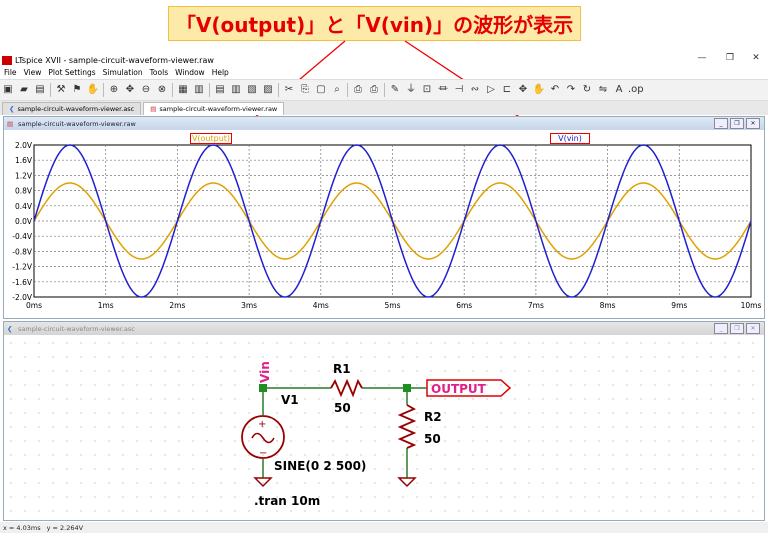 This screenshot has height=533, width=768. Describe the element at coordinates (287, 501) in the screenshot. I see `spice-directive: .tran 10m` at that location.